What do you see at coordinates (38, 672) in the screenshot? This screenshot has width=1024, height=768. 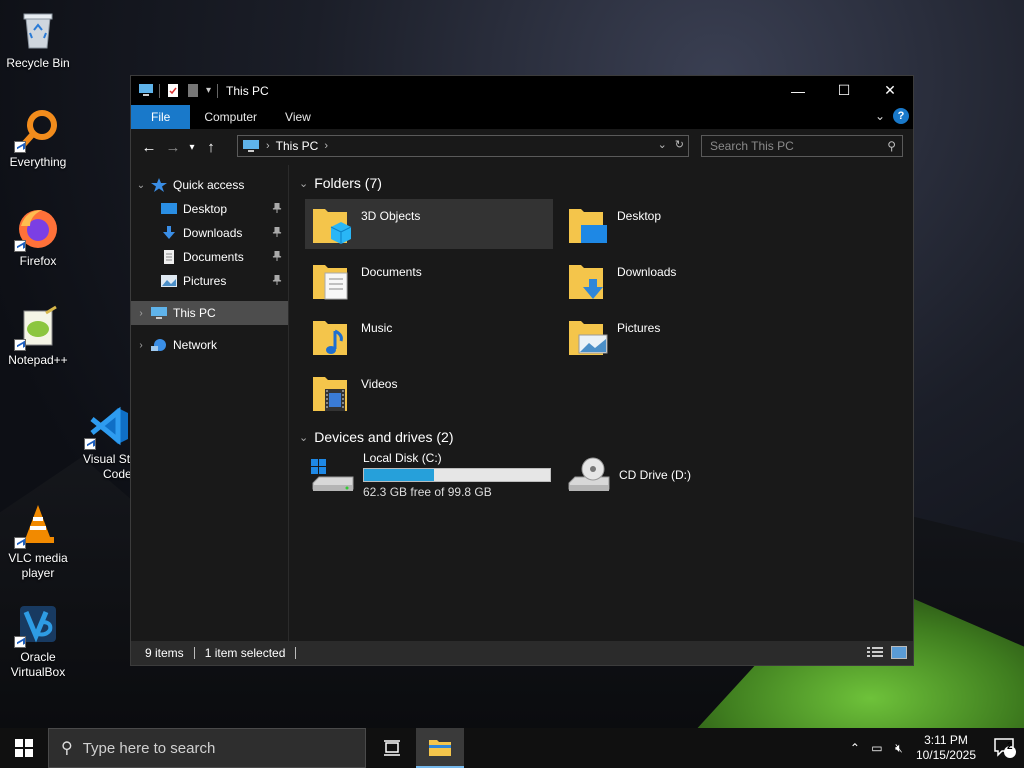 I see `desktop-icon-label: VirtualBox` at bounding box center [38, 672].